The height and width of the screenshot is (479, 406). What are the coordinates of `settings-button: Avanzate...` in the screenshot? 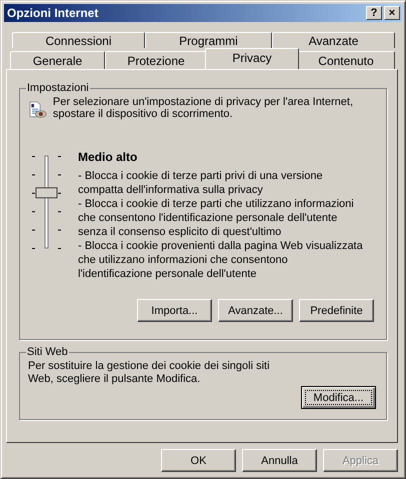 It's located at (255, 310).